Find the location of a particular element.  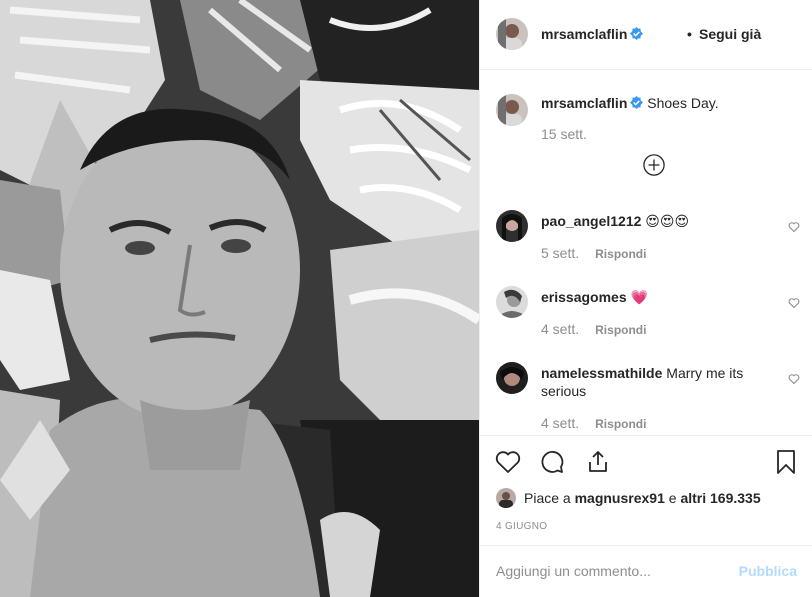

caption-author-avatar is located at coordinates (512, 110).